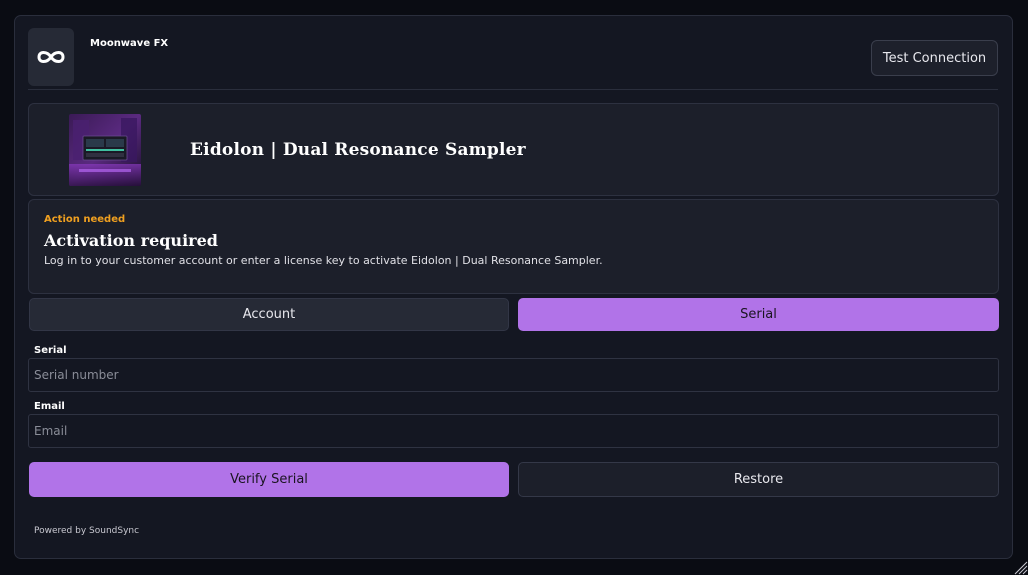 The image size is (1028, 575). I want to click on resize-grip-icon, so click(1020, 567).